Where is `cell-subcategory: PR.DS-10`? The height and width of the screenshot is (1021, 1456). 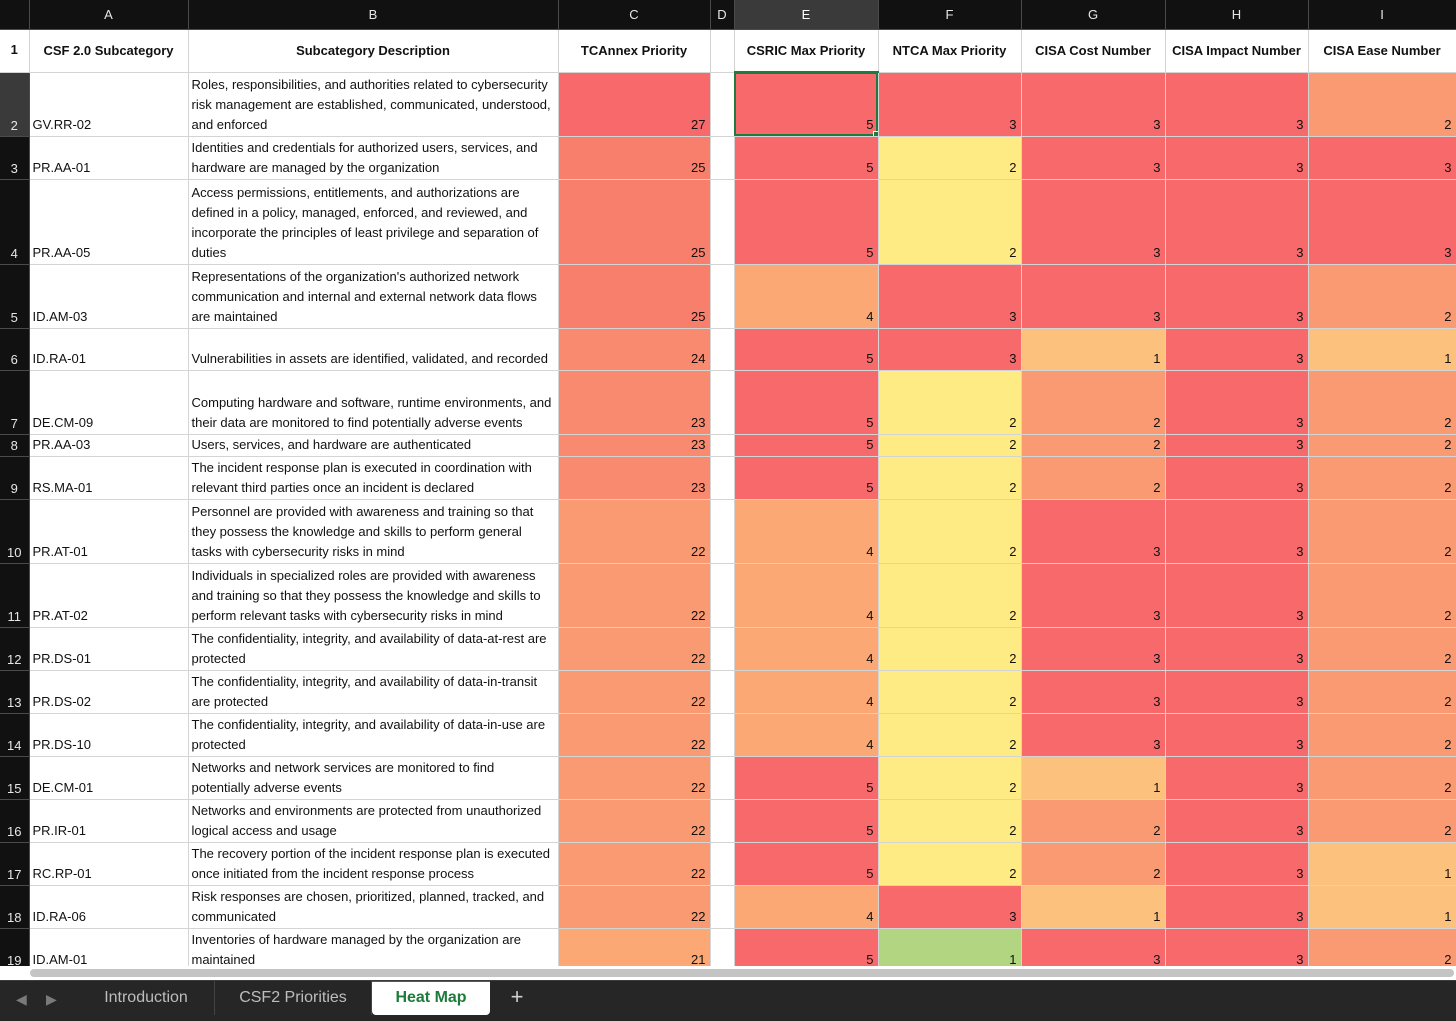
cell-subcategory: PR.DS-10 is located at coordinates (109, 735).